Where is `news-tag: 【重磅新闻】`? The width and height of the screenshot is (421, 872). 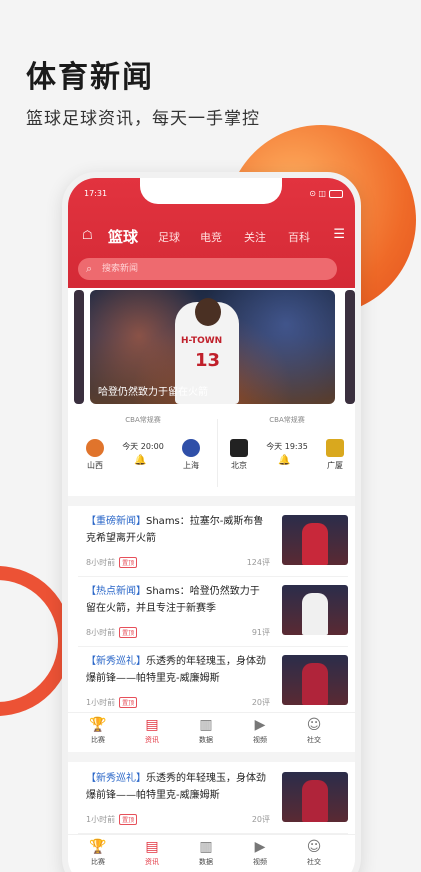
news-tag: 【重磅新闻】 is located at coordinates (116, 521).